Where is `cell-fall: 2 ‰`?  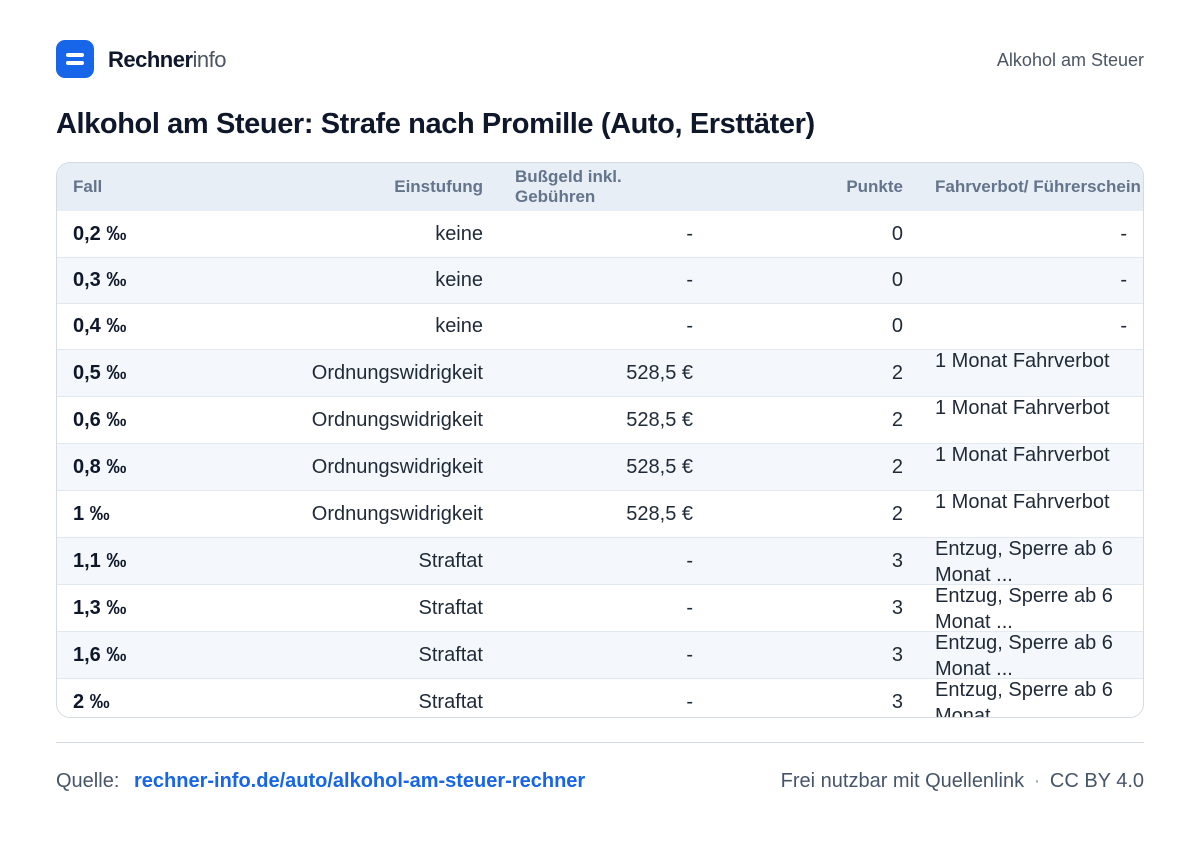 cell-fall: 2 ‰ is located at coordinates (91, 701).